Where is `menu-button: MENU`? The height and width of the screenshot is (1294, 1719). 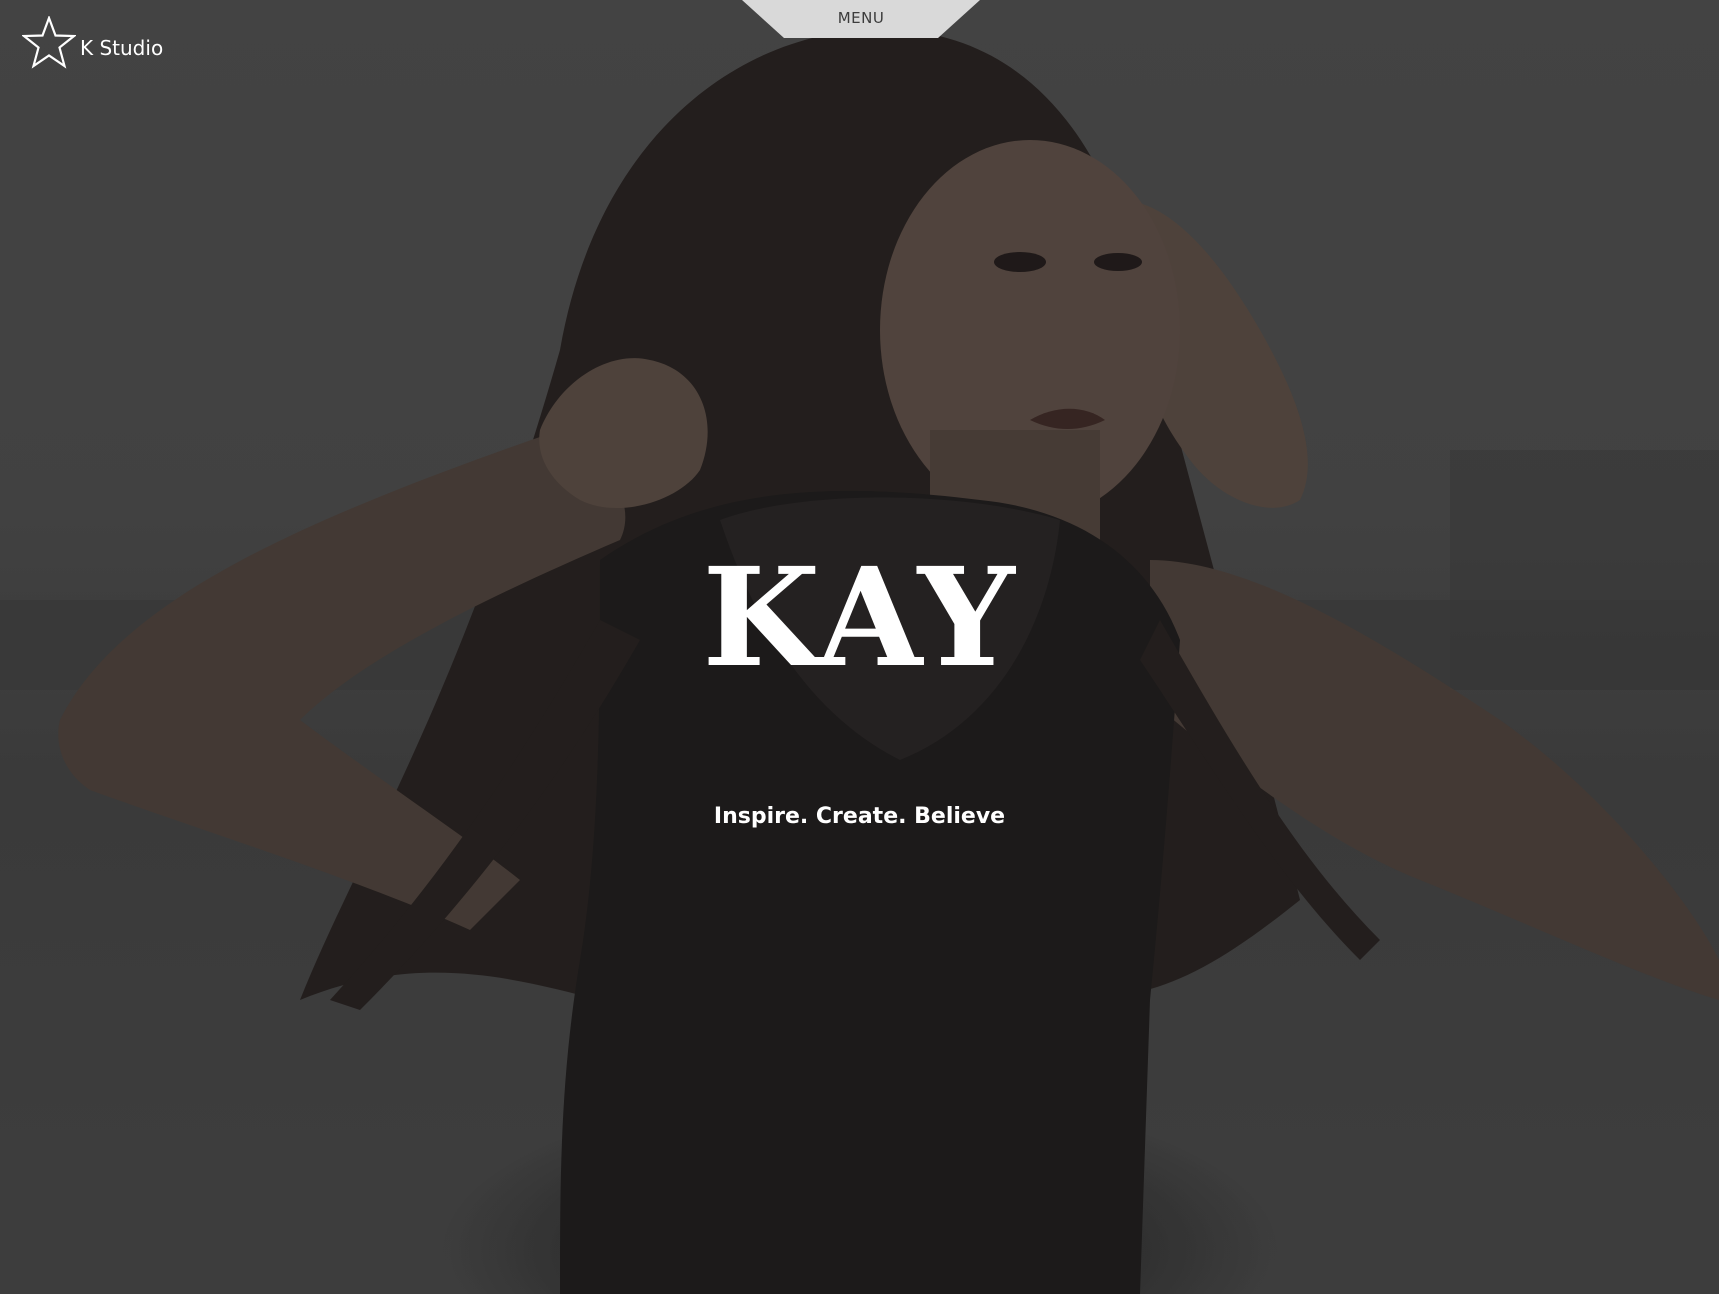 menu-button: MENU is located at coordinates (861, 19).